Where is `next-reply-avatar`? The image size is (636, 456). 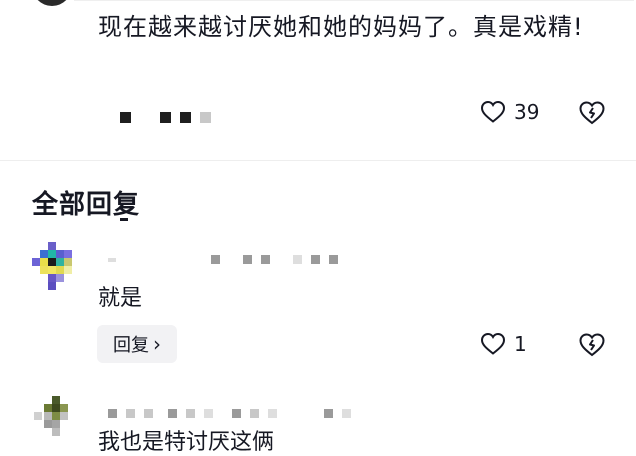 next-reply-avatar is located at coordinates (55, 417).